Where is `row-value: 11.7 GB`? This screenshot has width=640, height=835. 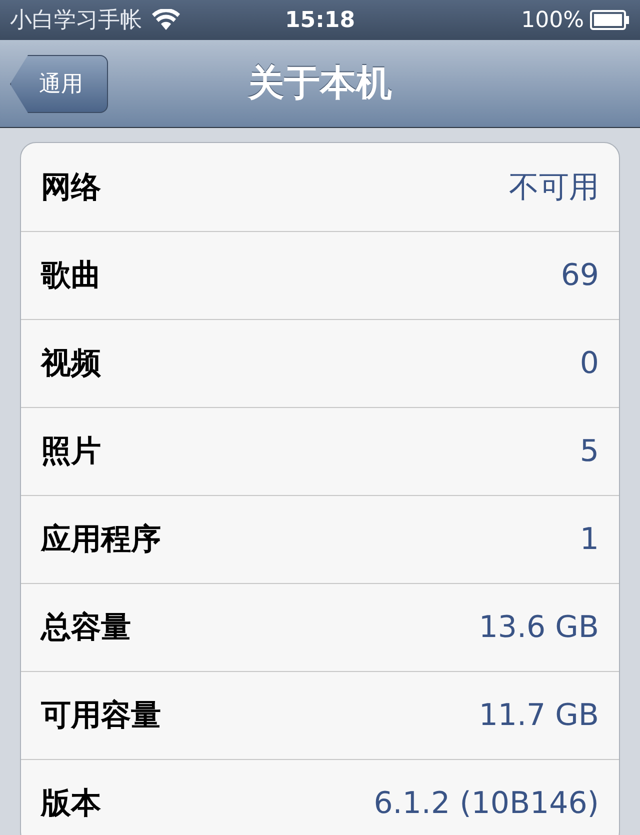
row-value: 11.7 GB is located at coordinates (538, 716).